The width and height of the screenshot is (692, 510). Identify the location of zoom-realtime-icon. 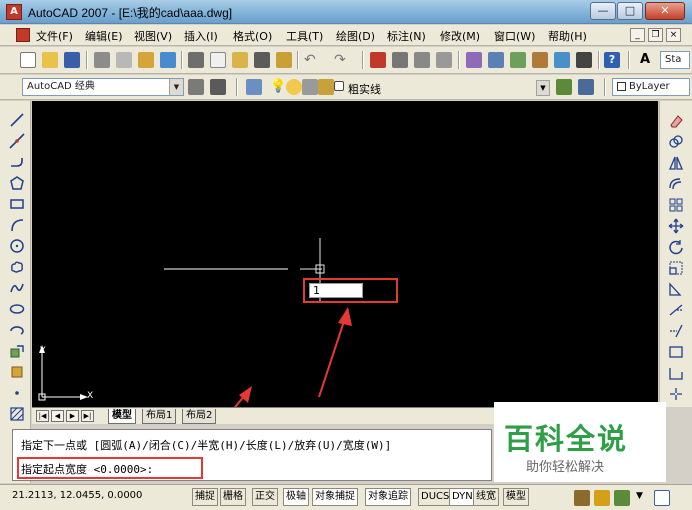
(400, 60).